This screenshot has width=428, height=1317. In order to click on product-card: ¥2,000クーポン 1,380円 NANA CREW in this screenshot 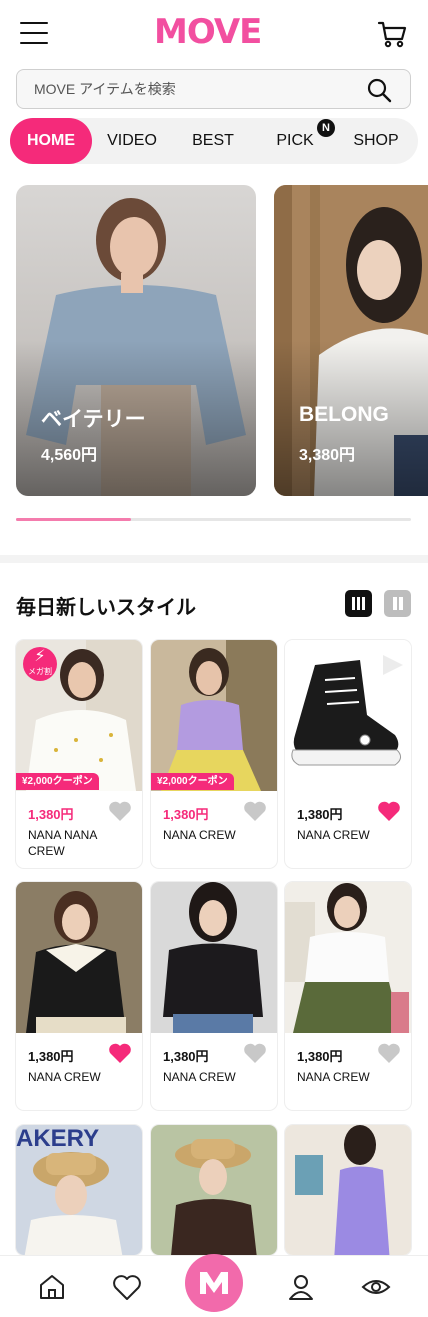, I will do `click(214, 754)`.